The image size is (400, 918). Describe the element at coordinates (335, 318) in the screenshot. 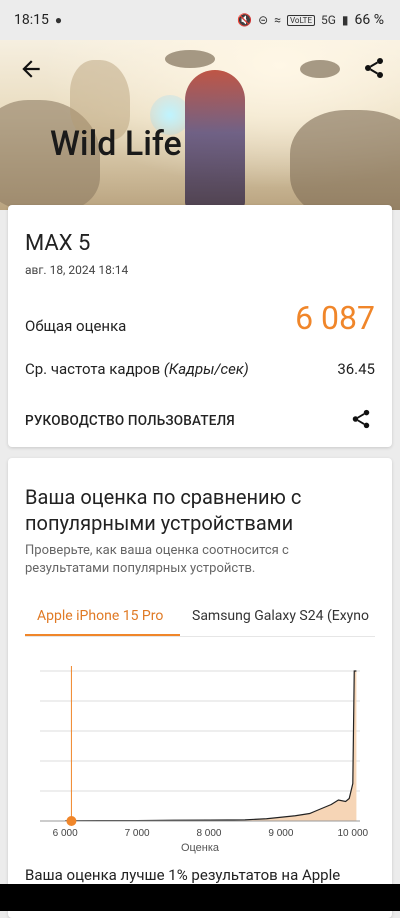

I see `score-value: 6 087` at that location.